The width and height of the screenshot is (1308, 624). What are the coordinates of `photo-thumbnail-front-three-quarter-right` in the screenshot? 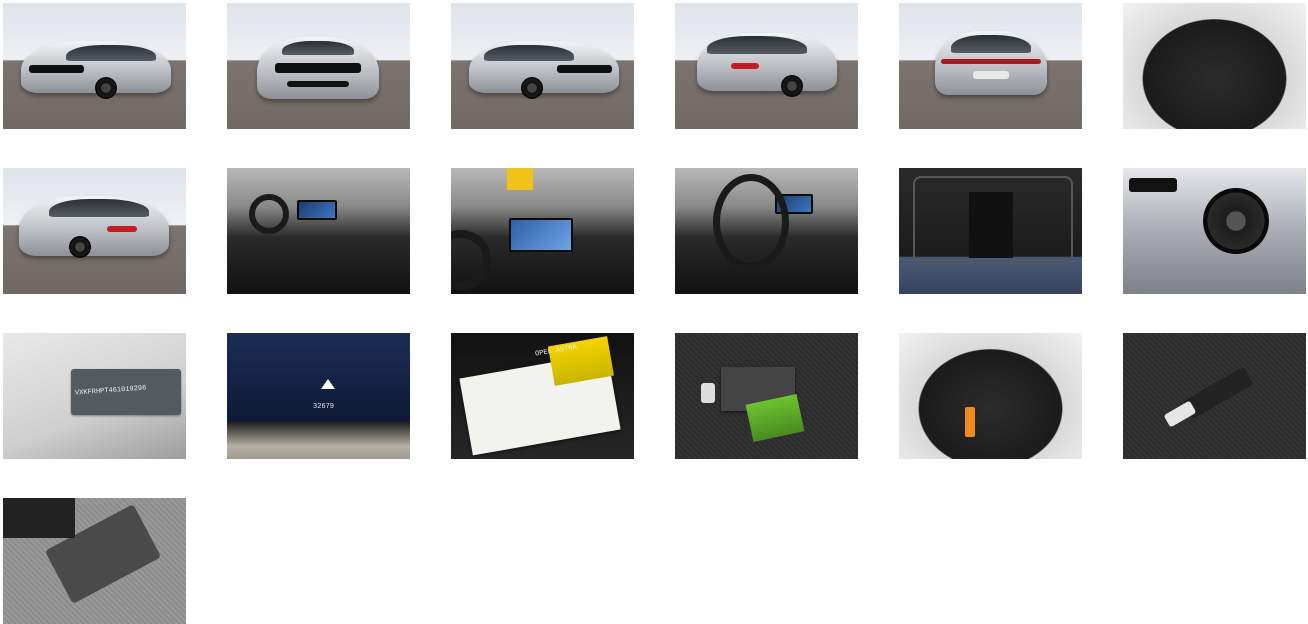 It's located at (542, 66).